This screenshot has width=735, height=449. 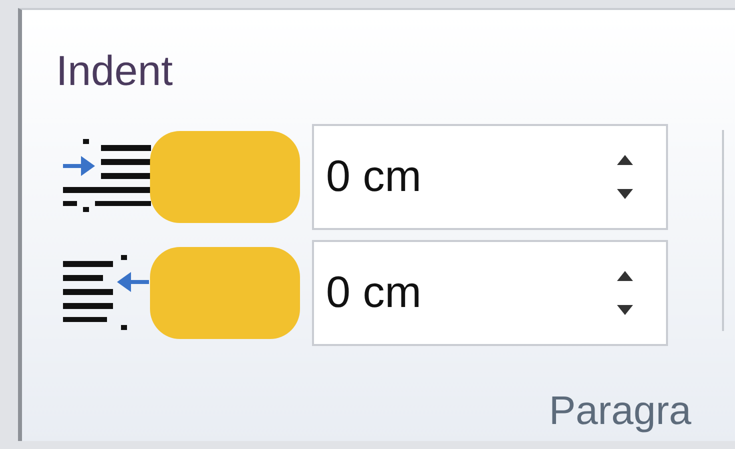 I want to click on indent-right-icon, so click(x=106, y=293).